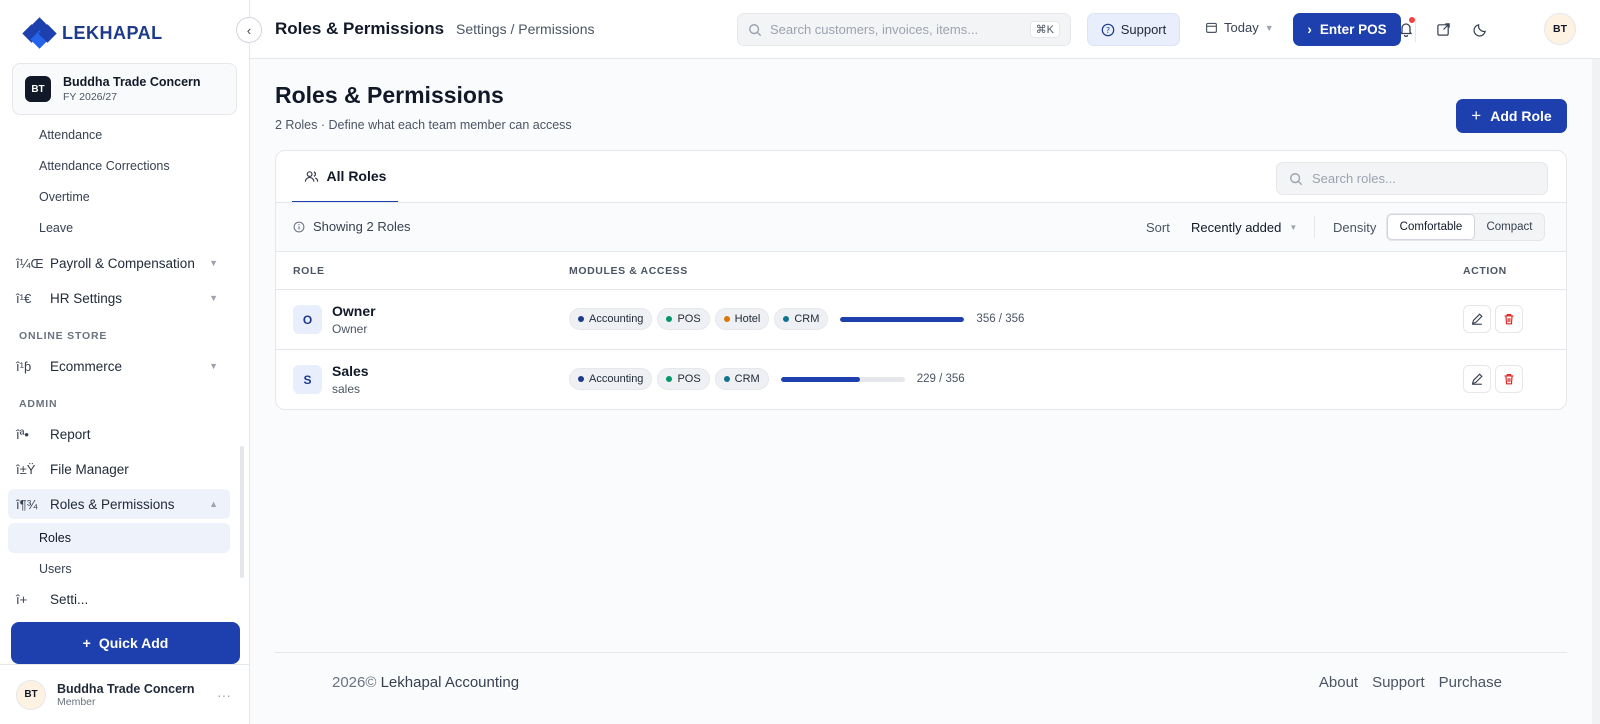 Image resolution: width=1600 pixels, height=724 pixels. What do you see at coordinates (22, 434) in the screenshot?
I see `report-icon: îª•` at bounding box center [22, 434].